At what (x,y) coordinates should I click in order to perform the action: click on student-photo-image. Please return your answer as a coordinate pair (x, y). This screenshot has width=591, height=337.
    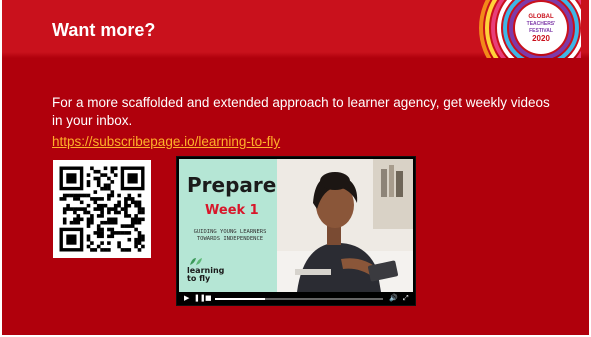
    Looking at the image, I should click on (345, 225).